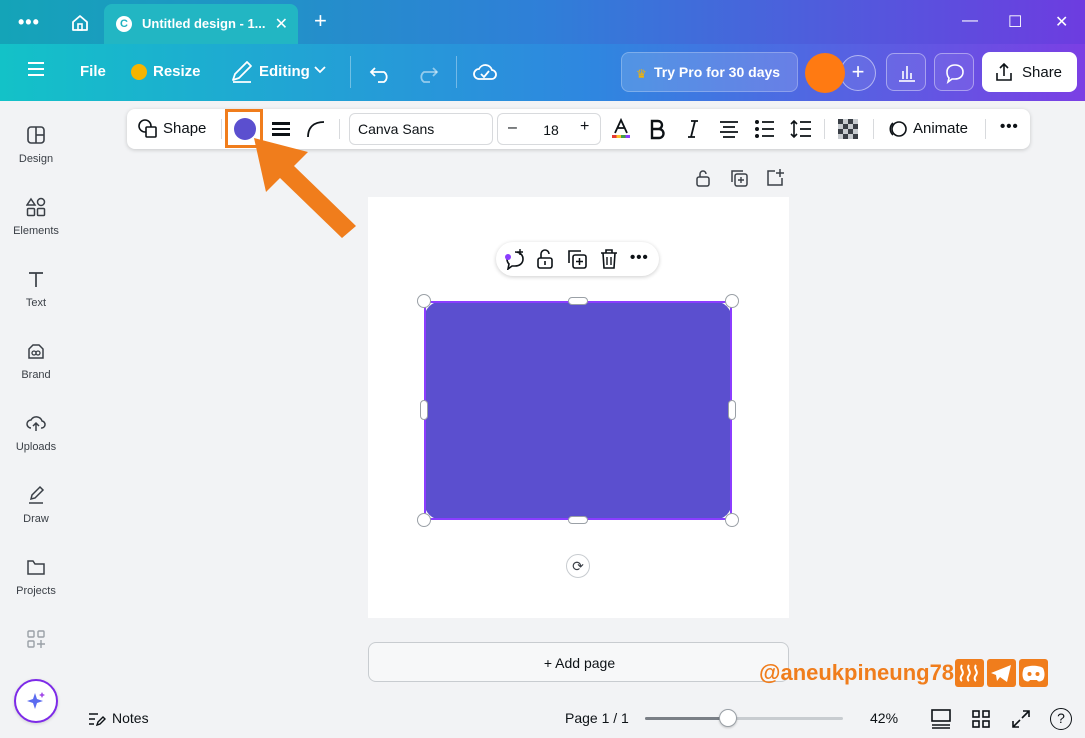  Describe the element at coordinates (37, 494) in the screenshot. I see `draw-icon` at that location.